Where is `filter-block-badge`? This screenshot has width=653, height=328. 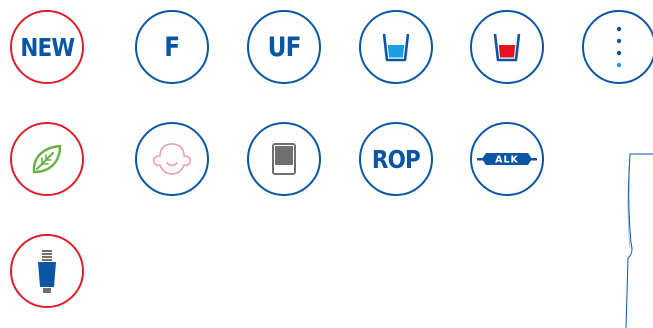
filter-block-badge is located at coordinates (284, 159).